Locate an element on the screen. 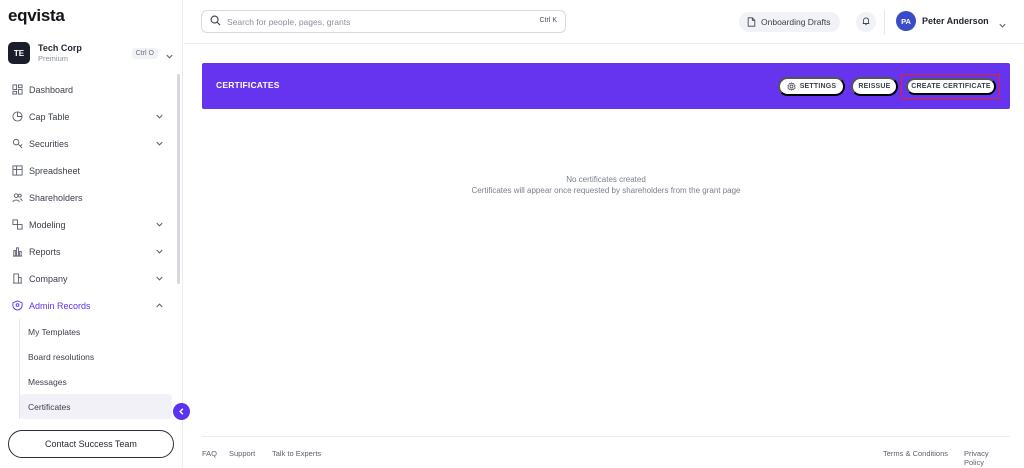 The width and height of the screenshot is (1024, 468). sidebar-item-dashboard: Dashboard is located at coordinates (88, 89).